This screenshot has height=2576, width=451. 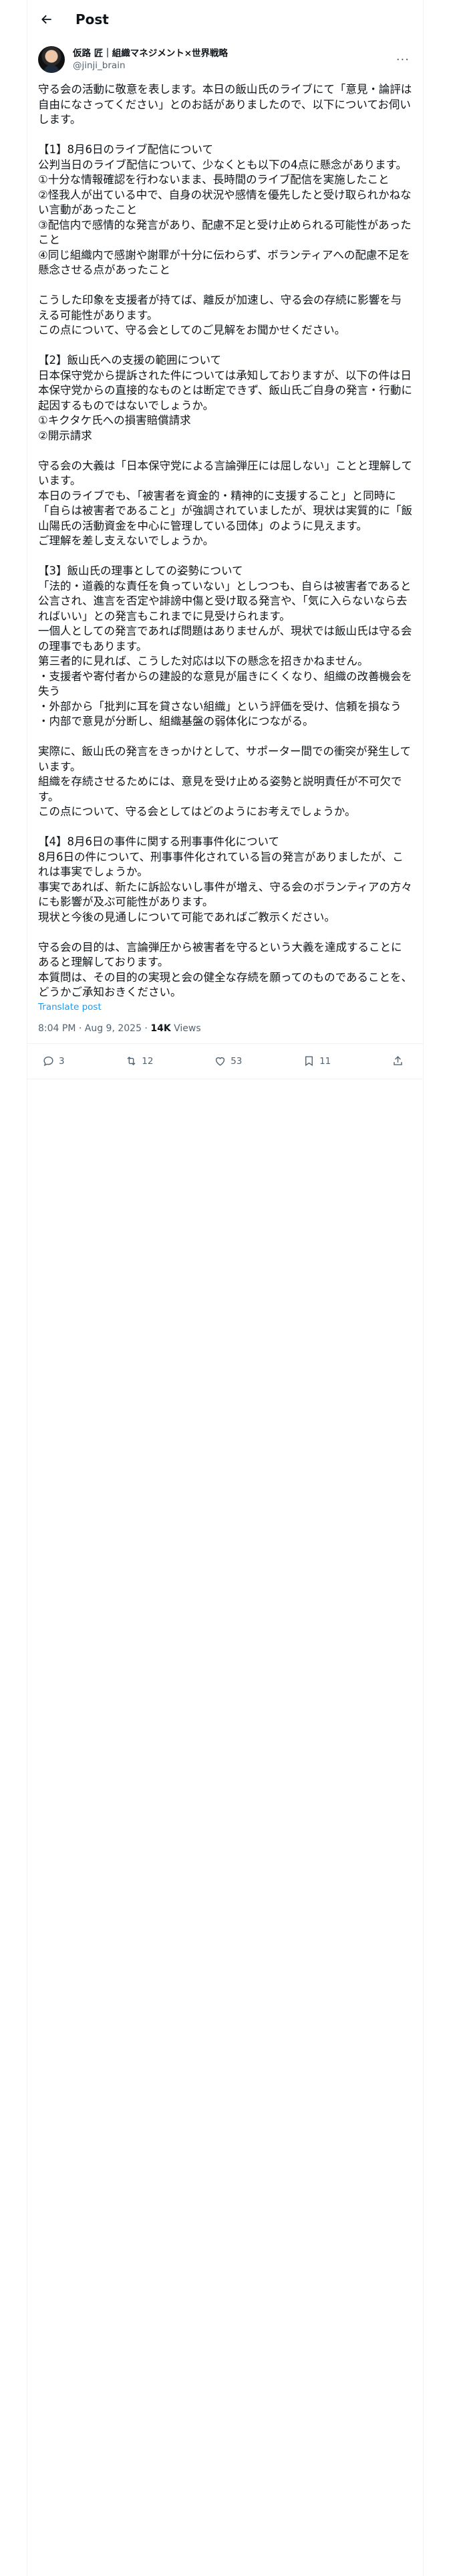 What do you see at coordinates (53, 1061) in the screenshot?
I see `reply-button: 3` at bounding box center [53, 1061].